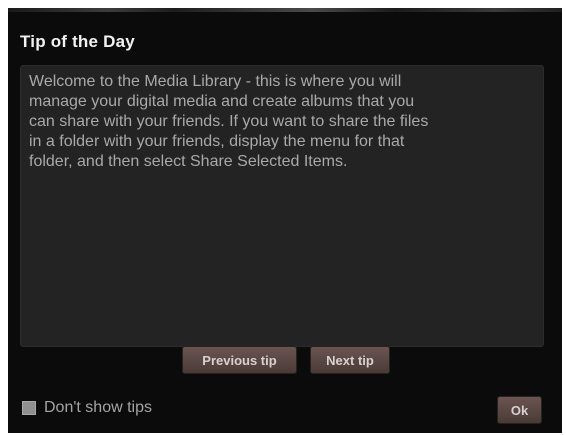 Image resolution: width=566 pixels, height=435 pixels. I want to click on dont-show-tips-row: Don't show tips, so click(87, 408).